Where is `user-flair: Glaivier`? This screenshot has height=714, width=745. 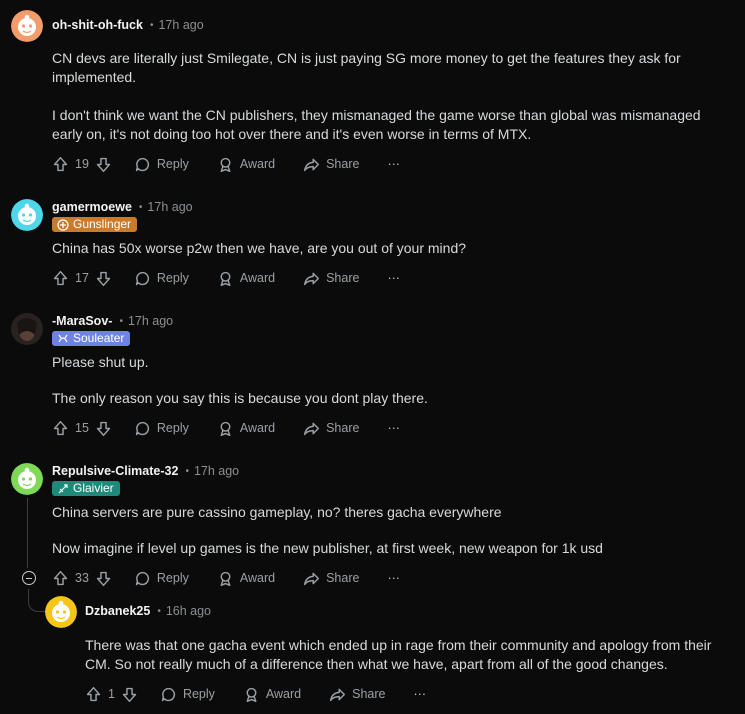
user-flair: Glaivier is located at coordinates (86, 488).